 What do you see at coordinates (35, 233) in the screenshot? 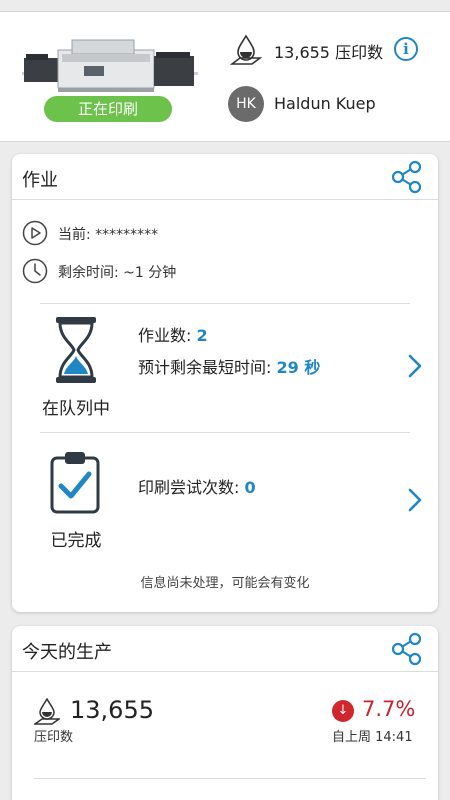
I see `play-icon` at bounding box center [35, 233].